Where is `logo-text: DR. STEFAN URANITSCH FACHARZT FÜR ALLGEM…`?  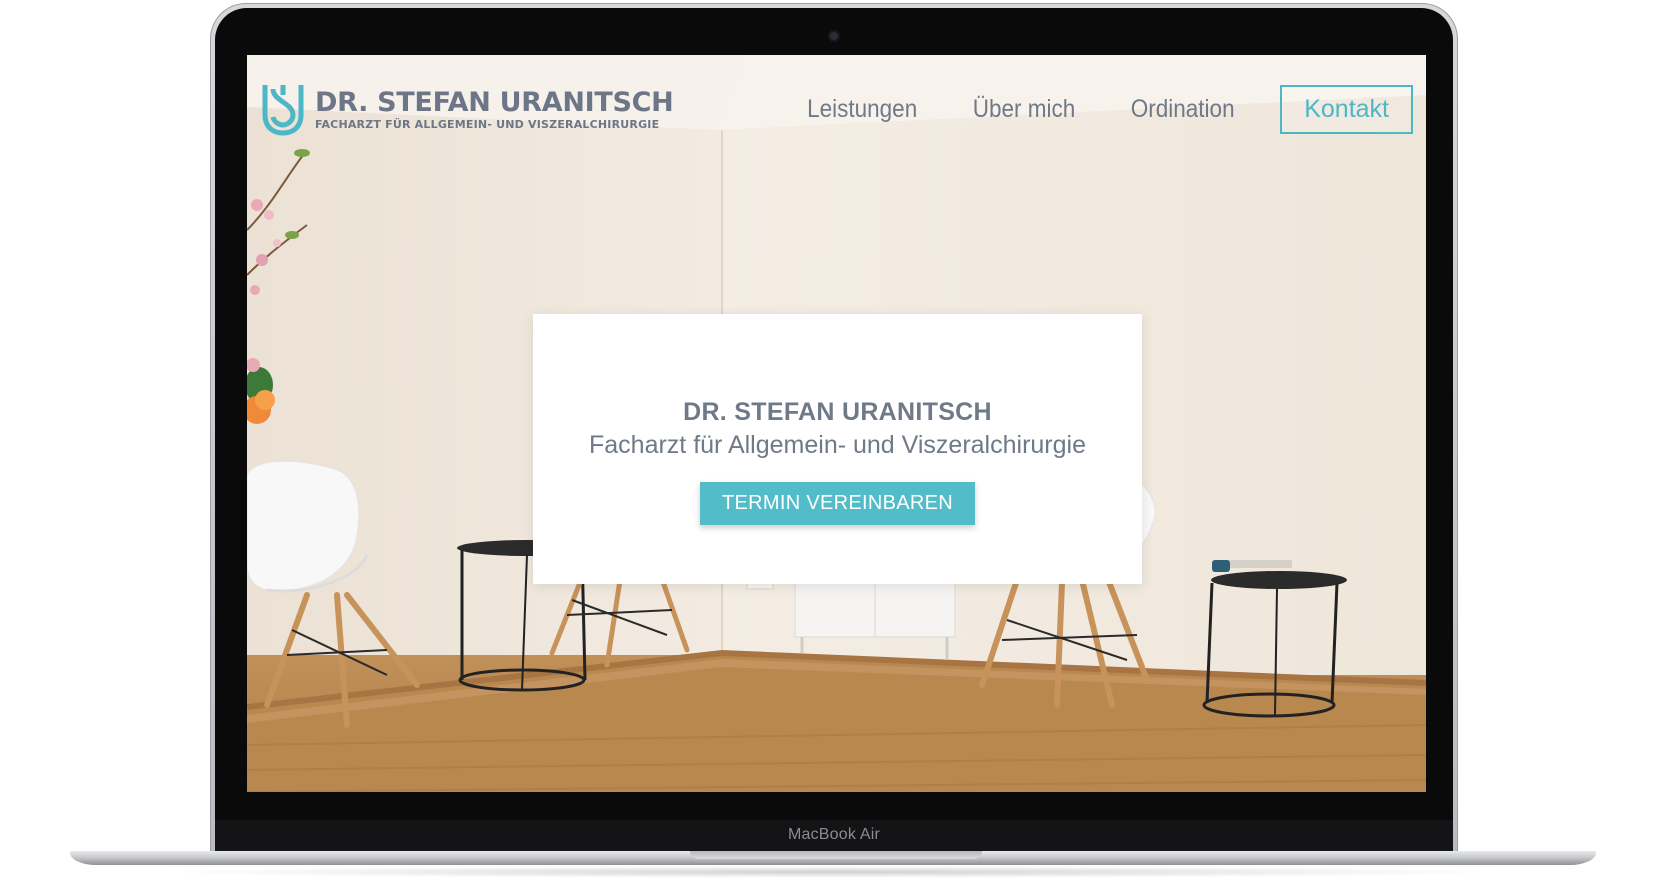
logo-text: DR. STEFAN URANITSCH FACHARZT FÜR ALLGEM… is located at coordinates (494, 109).